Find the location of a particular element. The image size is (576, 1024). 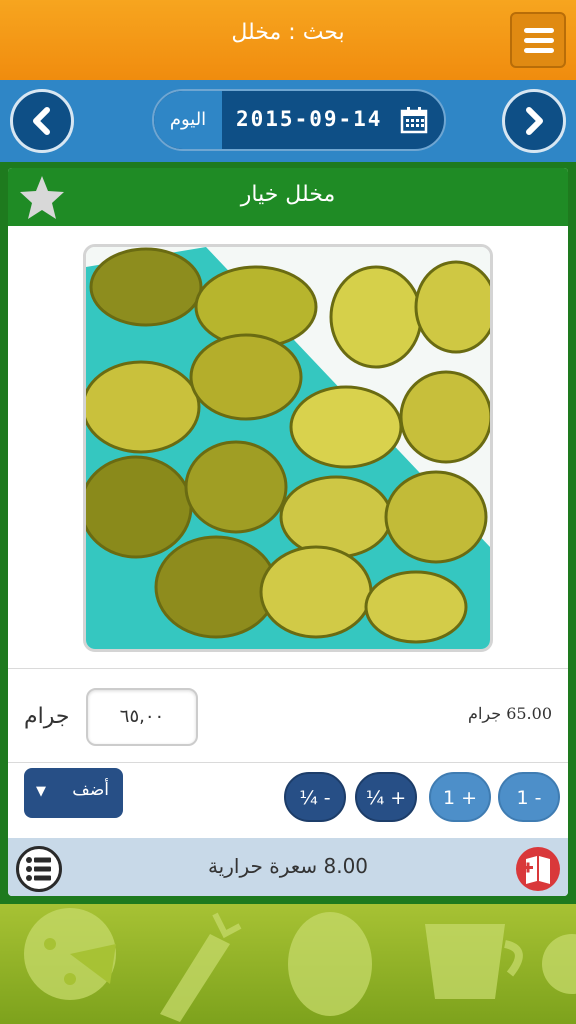

decorative-background is located at coordinates (288, 964).